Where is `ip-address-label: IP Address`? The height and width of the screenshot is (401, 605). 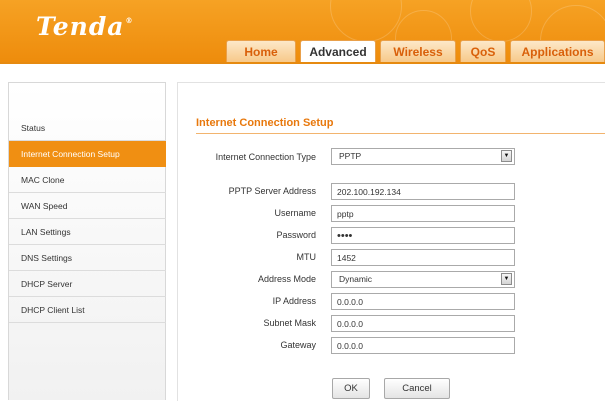 ip-address-label: IP Address is located at coordinates (294, 301).